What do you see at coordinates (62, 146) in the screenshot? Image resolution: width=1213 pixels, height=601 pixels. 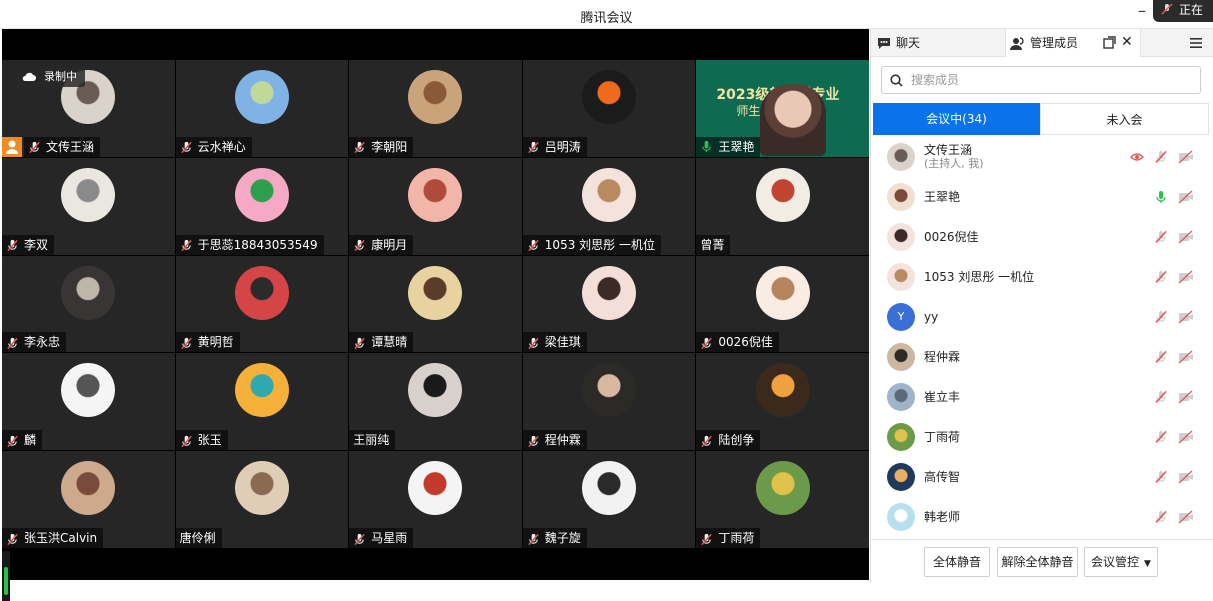 I see `participant-name: 文传王涵` at bounding box center [62, 146].